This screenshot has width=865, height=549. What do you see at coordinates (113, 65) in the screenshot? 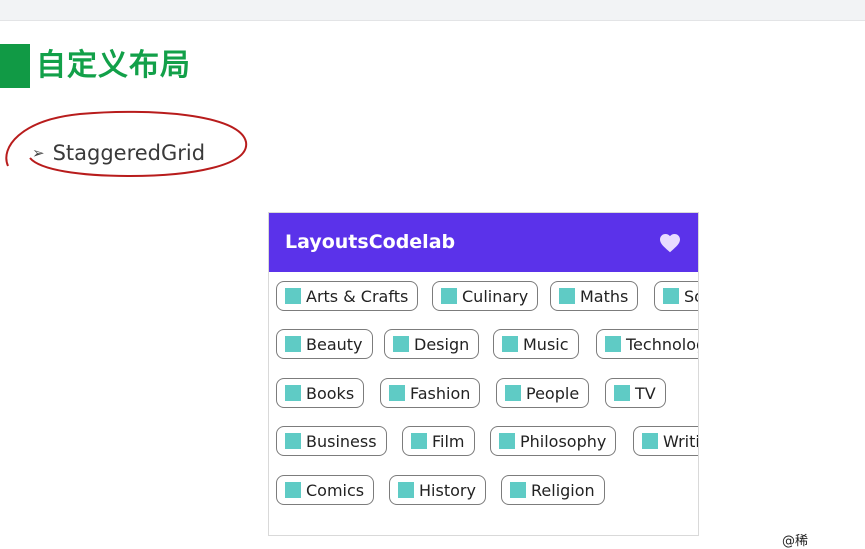
I see `slide-title: 自定义布局` at bounding box center [113, 65].